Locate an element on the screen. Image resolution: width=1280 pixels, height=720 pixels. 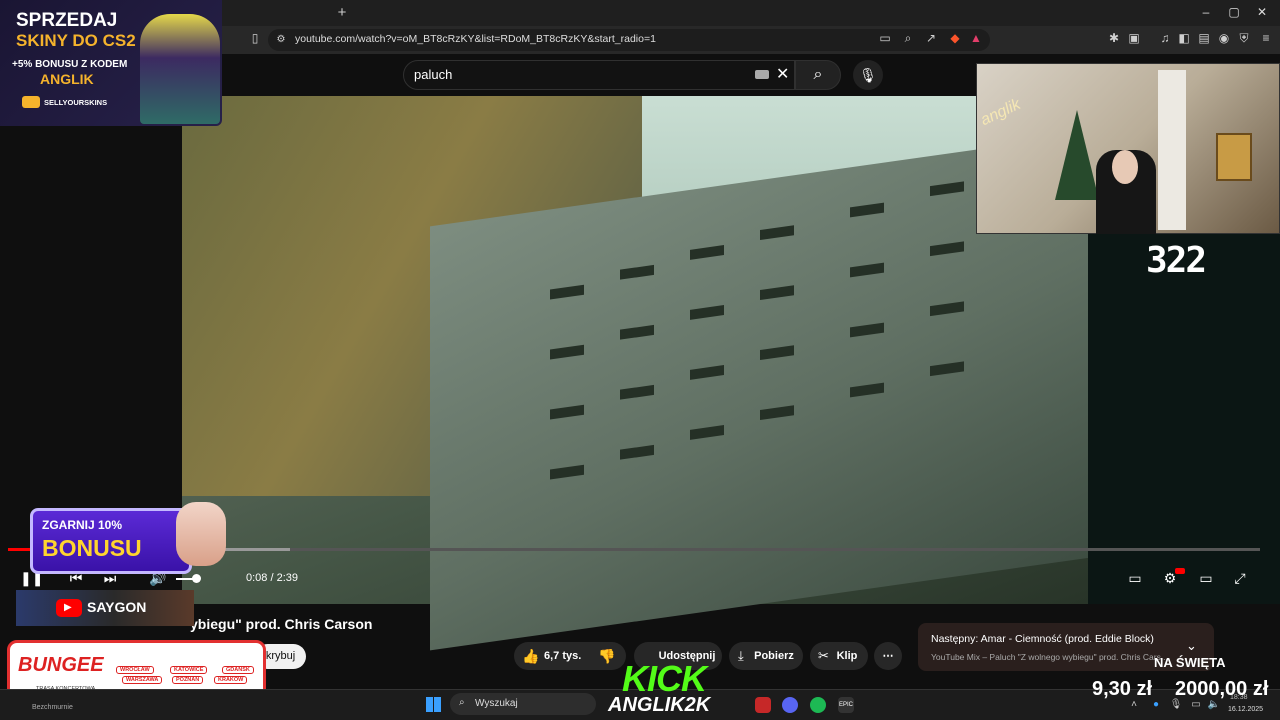
discord-icon is located at coordinates (790, 705).